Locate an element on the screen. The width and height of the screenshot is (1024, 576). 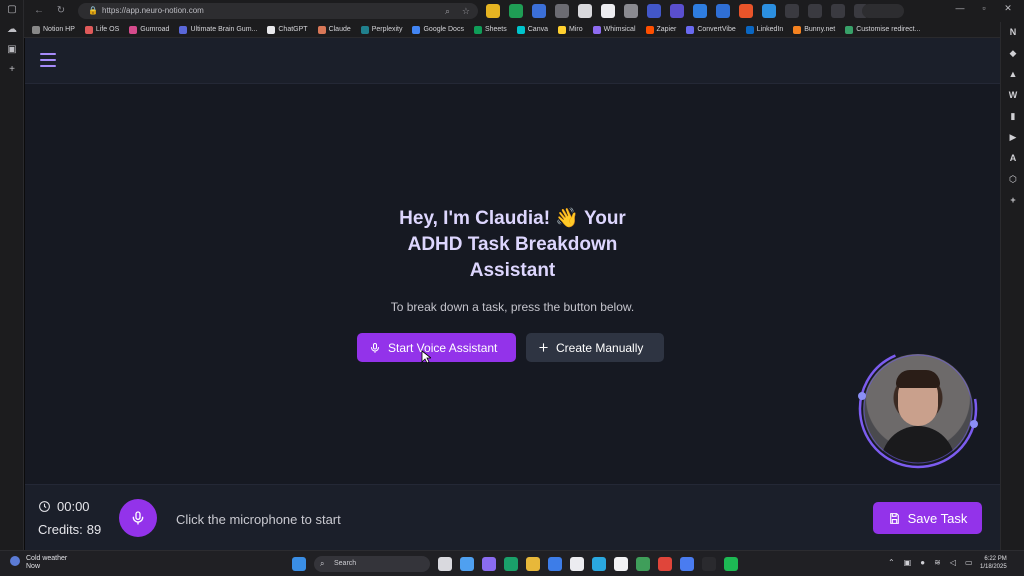
copilot-icon is located at coordinates (467, 564).